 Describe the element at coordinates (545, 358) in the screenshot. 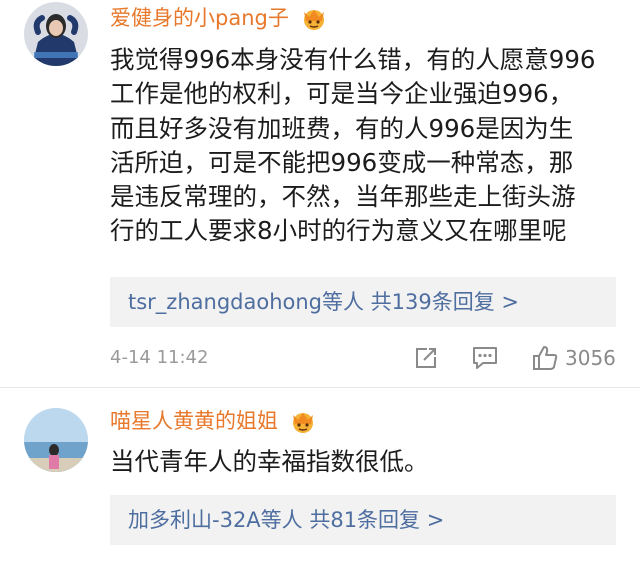

I see `thumbs-up-icon` at that location.